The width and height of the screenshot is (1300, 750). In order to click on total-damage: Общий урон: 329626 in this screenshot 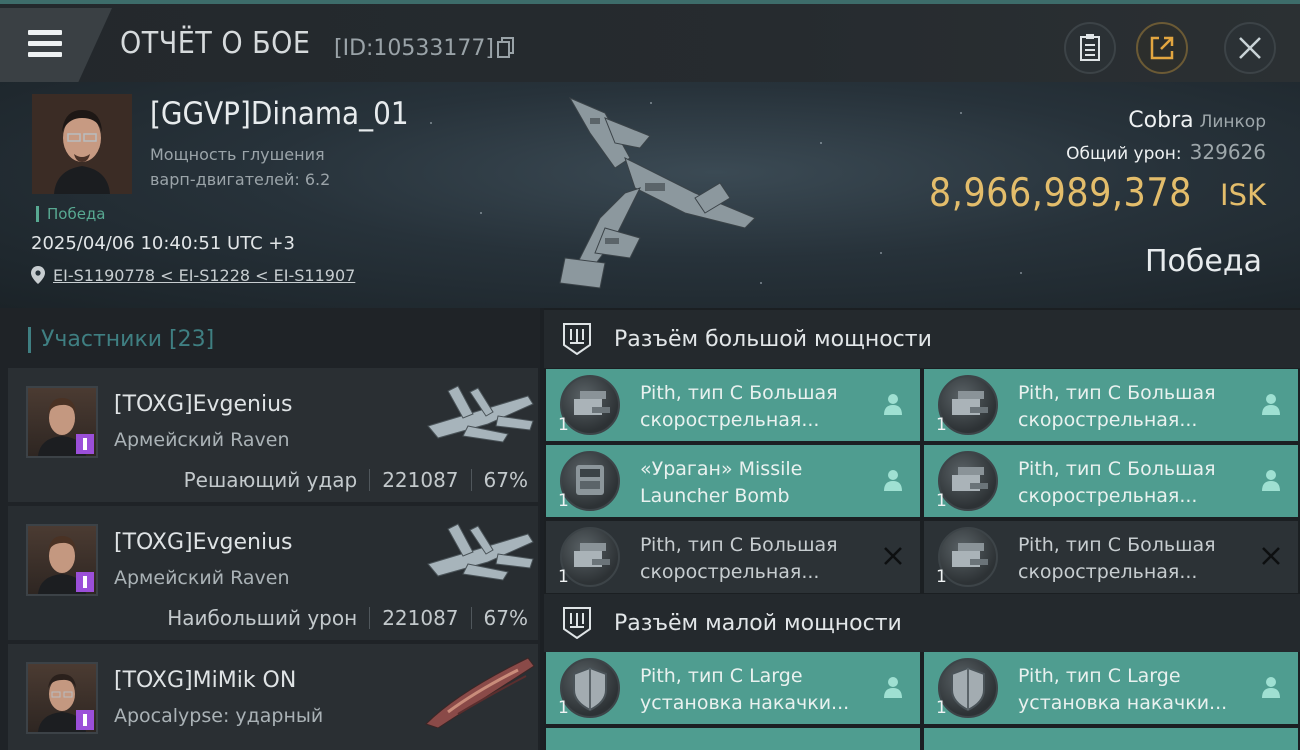, I will do `click(1166, 152)`.